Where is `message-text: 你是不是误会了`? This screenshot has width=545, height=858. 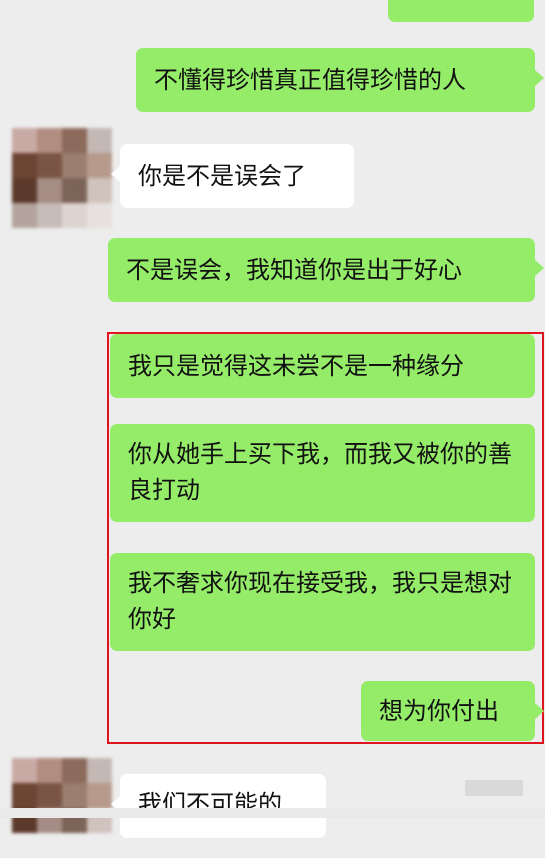 message-text: 你是不是误会了 is located at coordinates (222, 176).